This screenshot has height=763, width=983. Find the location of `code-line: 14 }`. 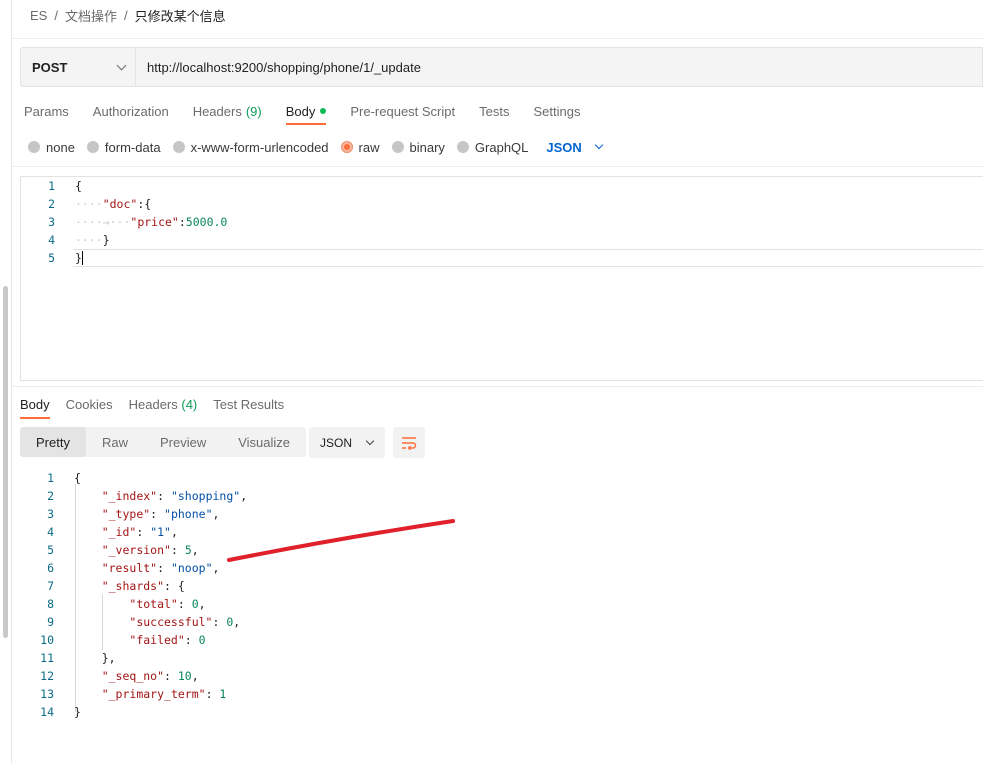

code-line: 14 } is located at coordinates (50, 712).